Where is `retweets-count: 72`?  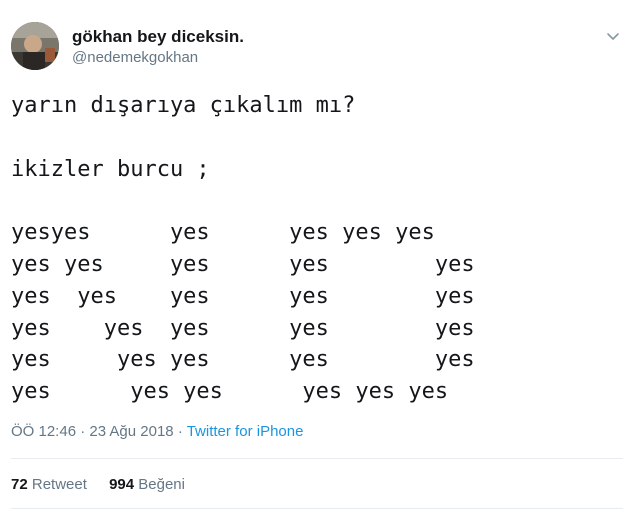 retweets-count: 72 is located at coordinates (19, 484).